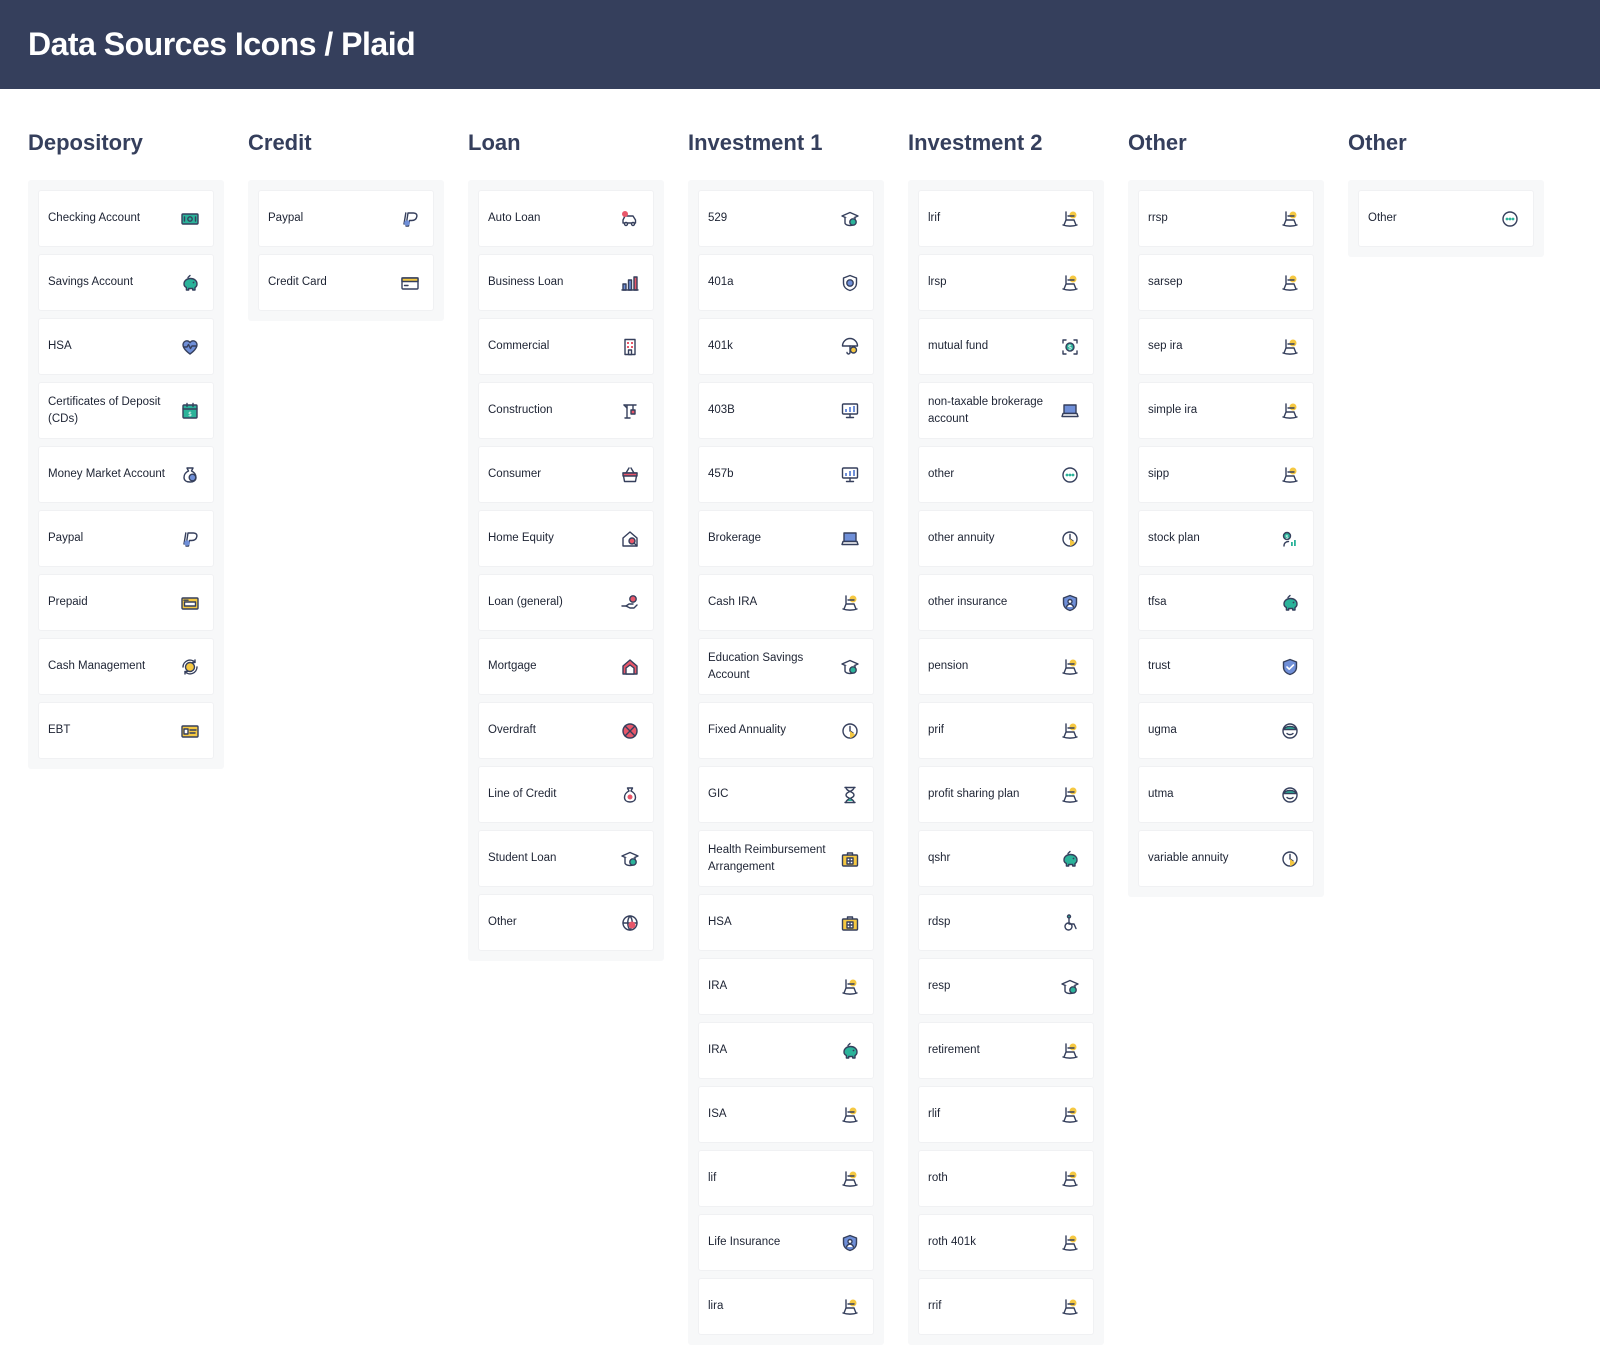  What do you see at coordinates (1006, 1114) in the screenshot?
I see `account-type-card: rlif` at bounding box center [1006, 1114].